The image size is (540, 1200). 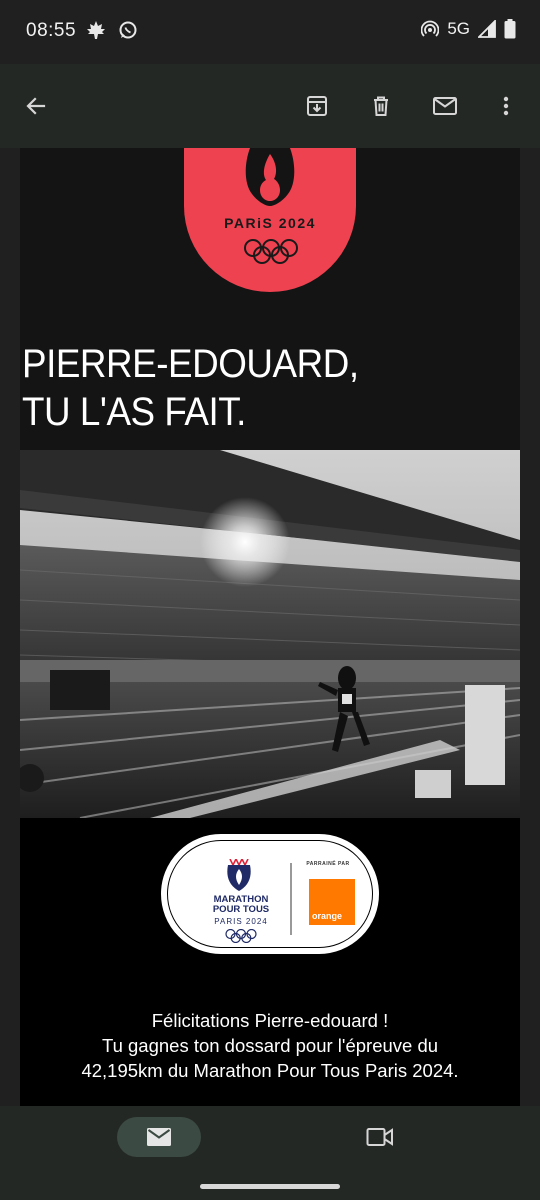 I want to click on marathon-title: MARATHON POUR TOUS, so click(x=241, y=904).